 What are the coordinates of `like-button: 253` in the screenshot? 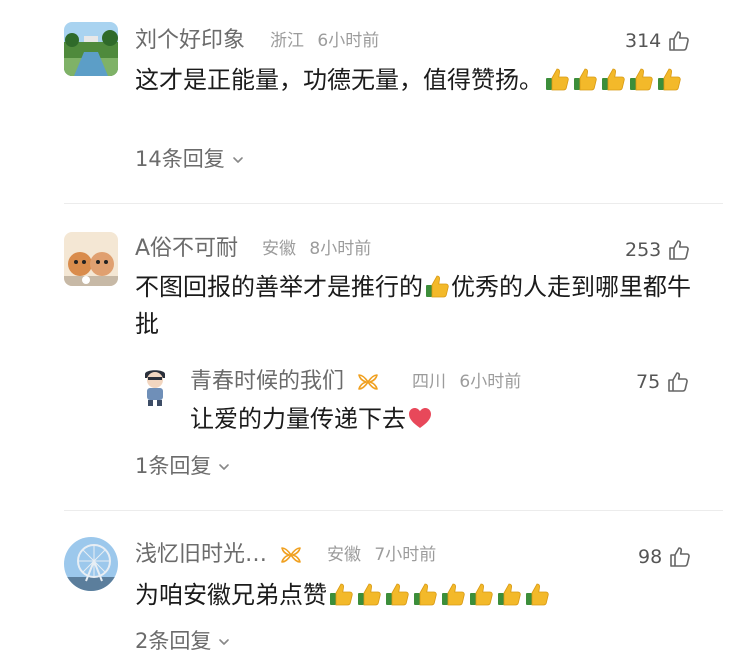 It's located at (658, 250).